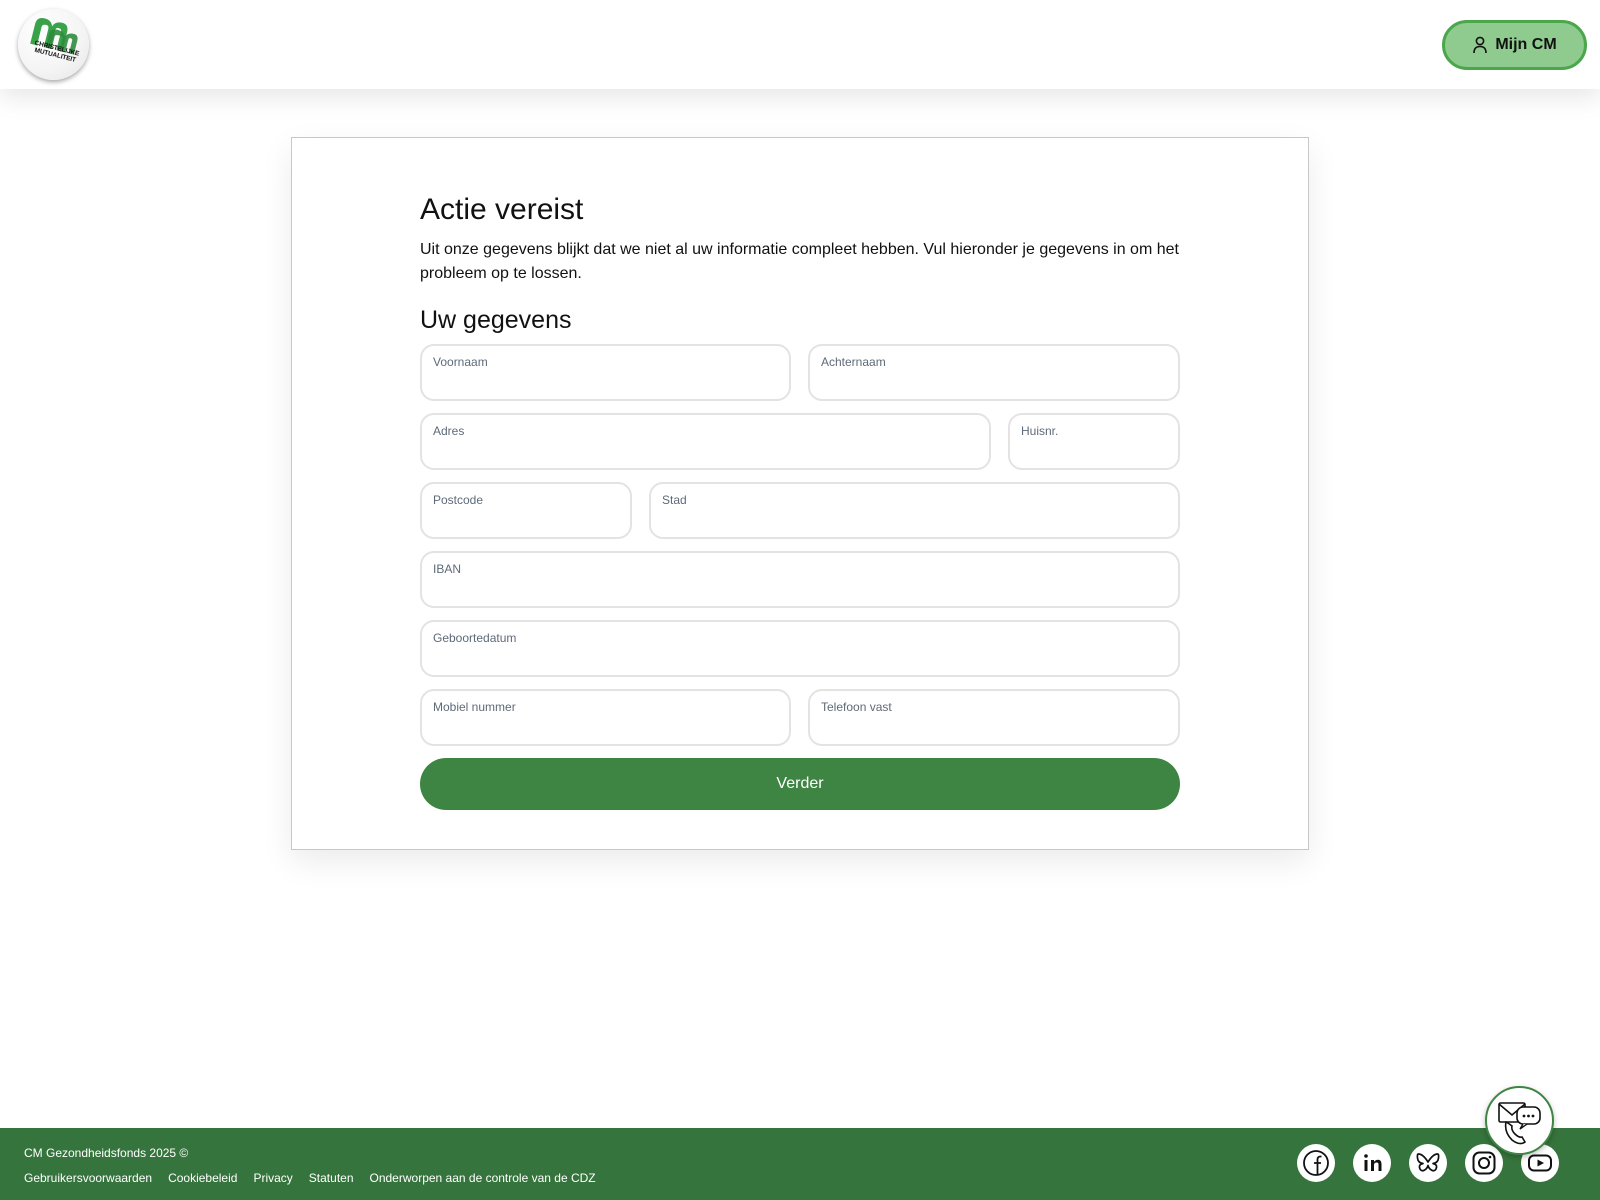  Describe the element at coordinates (914, 510) in the screenshot. I see `city-field: Stad` at that location.